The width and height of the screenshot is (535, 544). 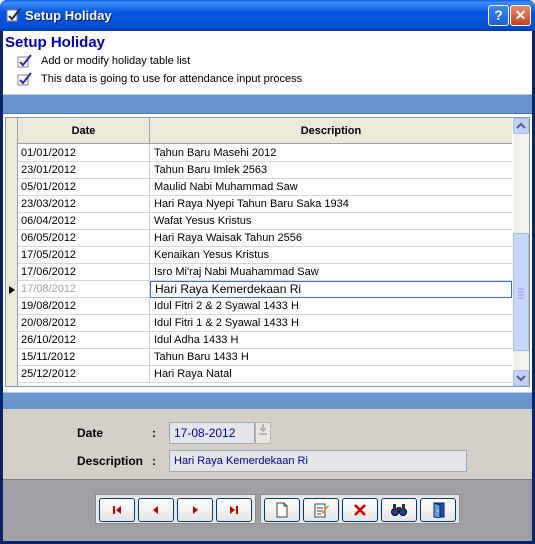 What do you see at coordinates (331, 357) in the screenshot?
I see `description-cell: Tahun Baru 1433 H` at bounding box center [331, 357].